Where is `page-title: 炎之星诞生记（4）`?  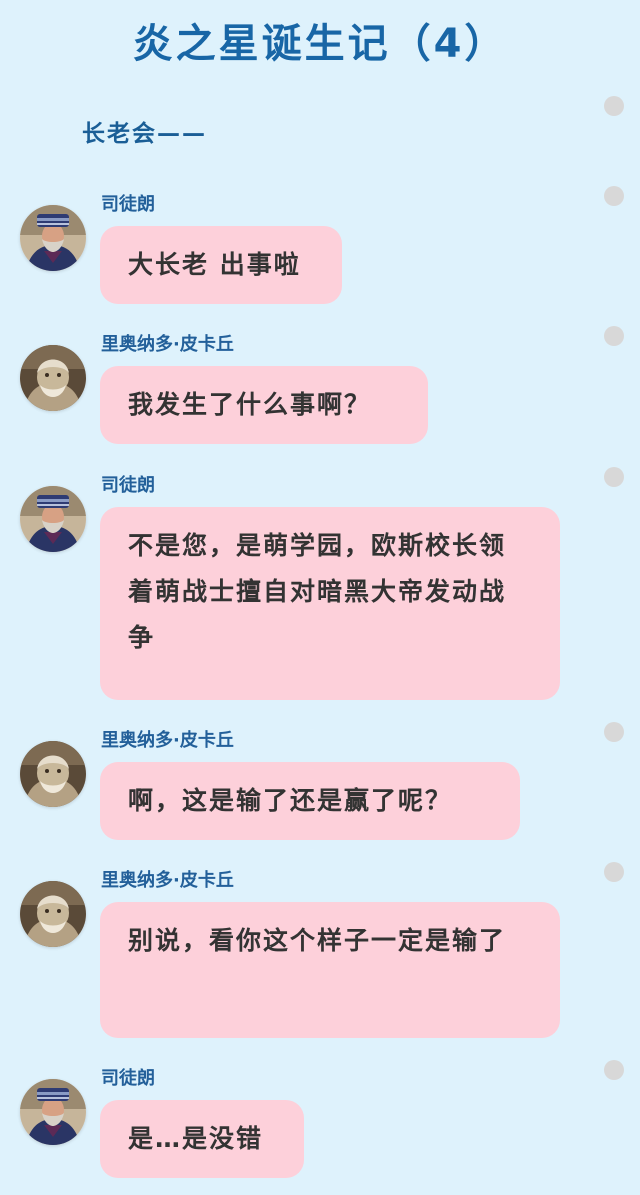
page-title: 炎之星诞生记（4） is located at coordinates (320, 44).